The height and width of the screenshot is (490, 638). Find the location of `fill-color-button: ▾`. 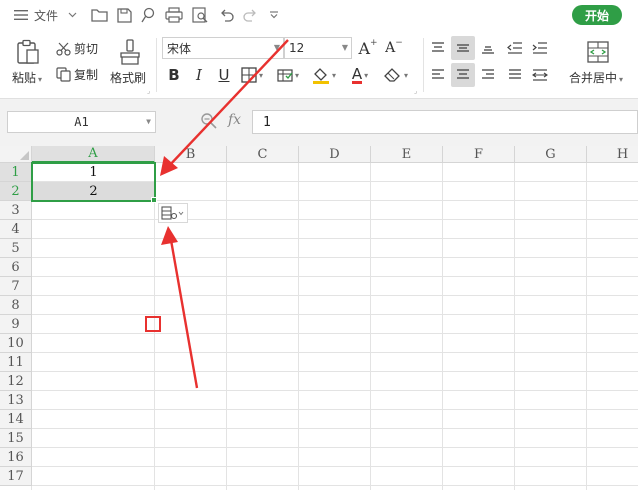

fill-color-button: ▾ is located at coordinates (324, 75).